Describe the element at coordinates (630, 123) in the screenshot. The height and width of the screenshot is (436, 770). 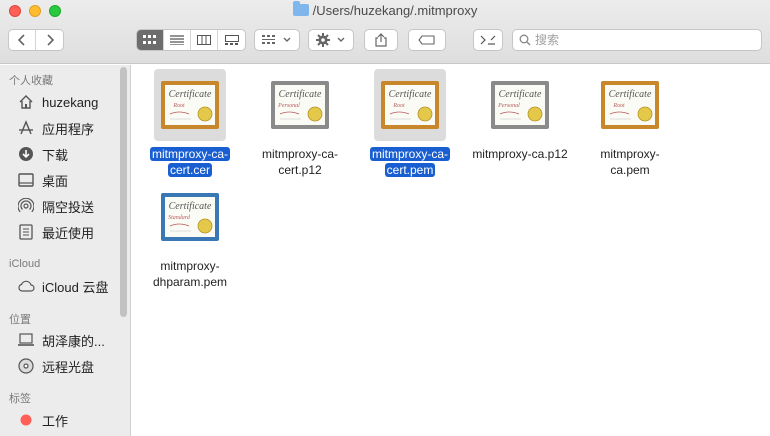
I see `file-item: Certificate Root mitmproxy-ca.pem` at that location.